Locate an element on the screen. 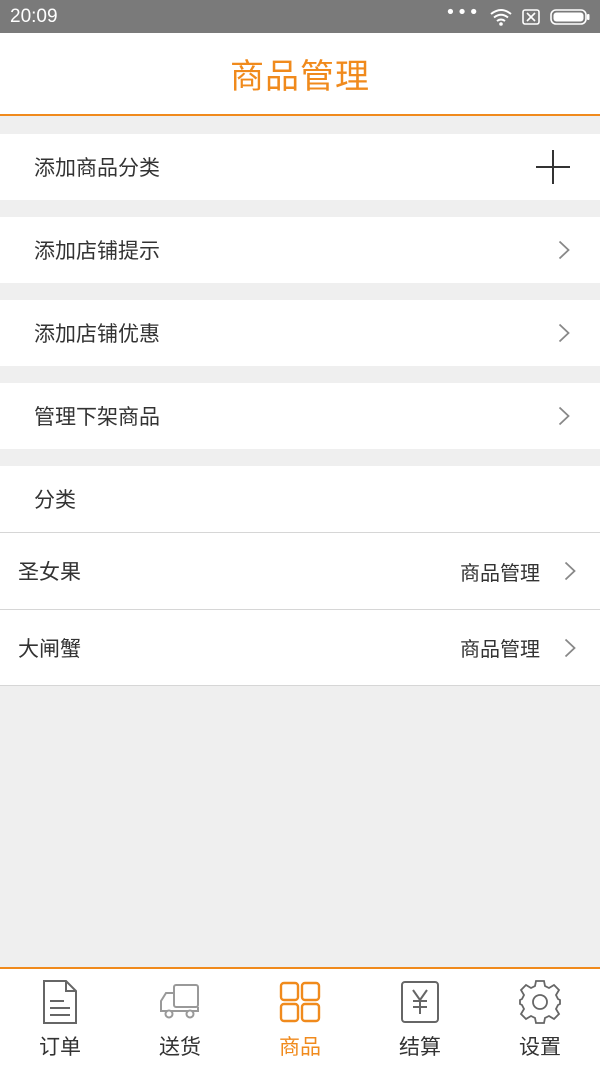 This screenshot has width=600, height=1067. battery-icon is located at coordinates (570, 16).